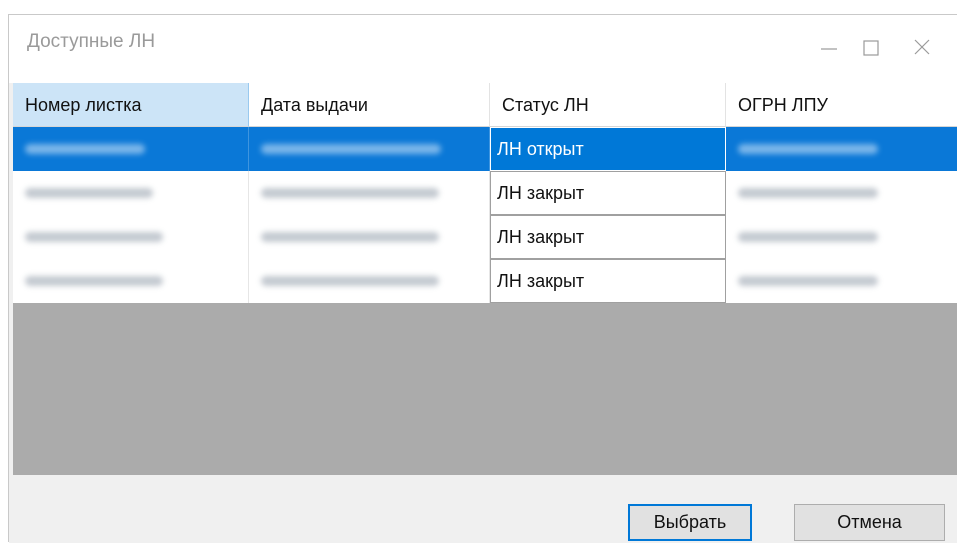  What do you see at coordinates (369, 105) in the screenshot?
I see `column-header-issue-date: Дата выдачи` at bounding box center [369, 105].